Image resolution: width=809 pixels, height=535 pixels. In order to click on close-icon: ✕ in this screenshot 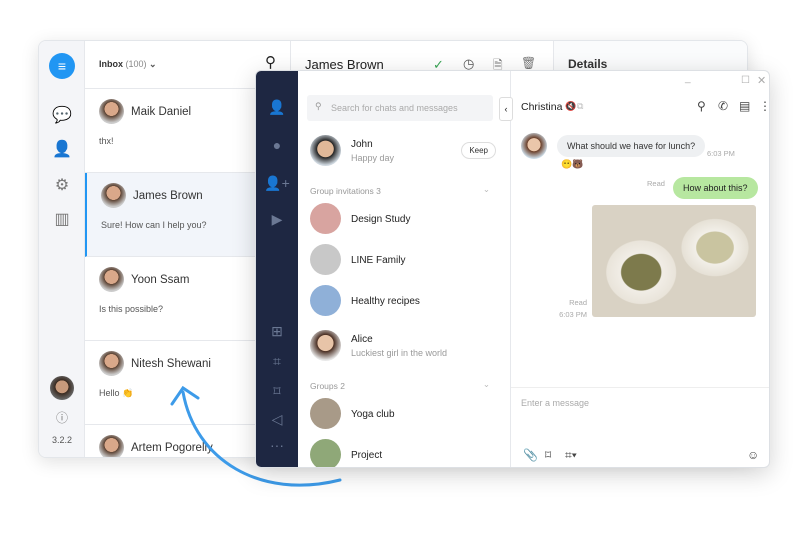, I will do `click(761, 80)`.